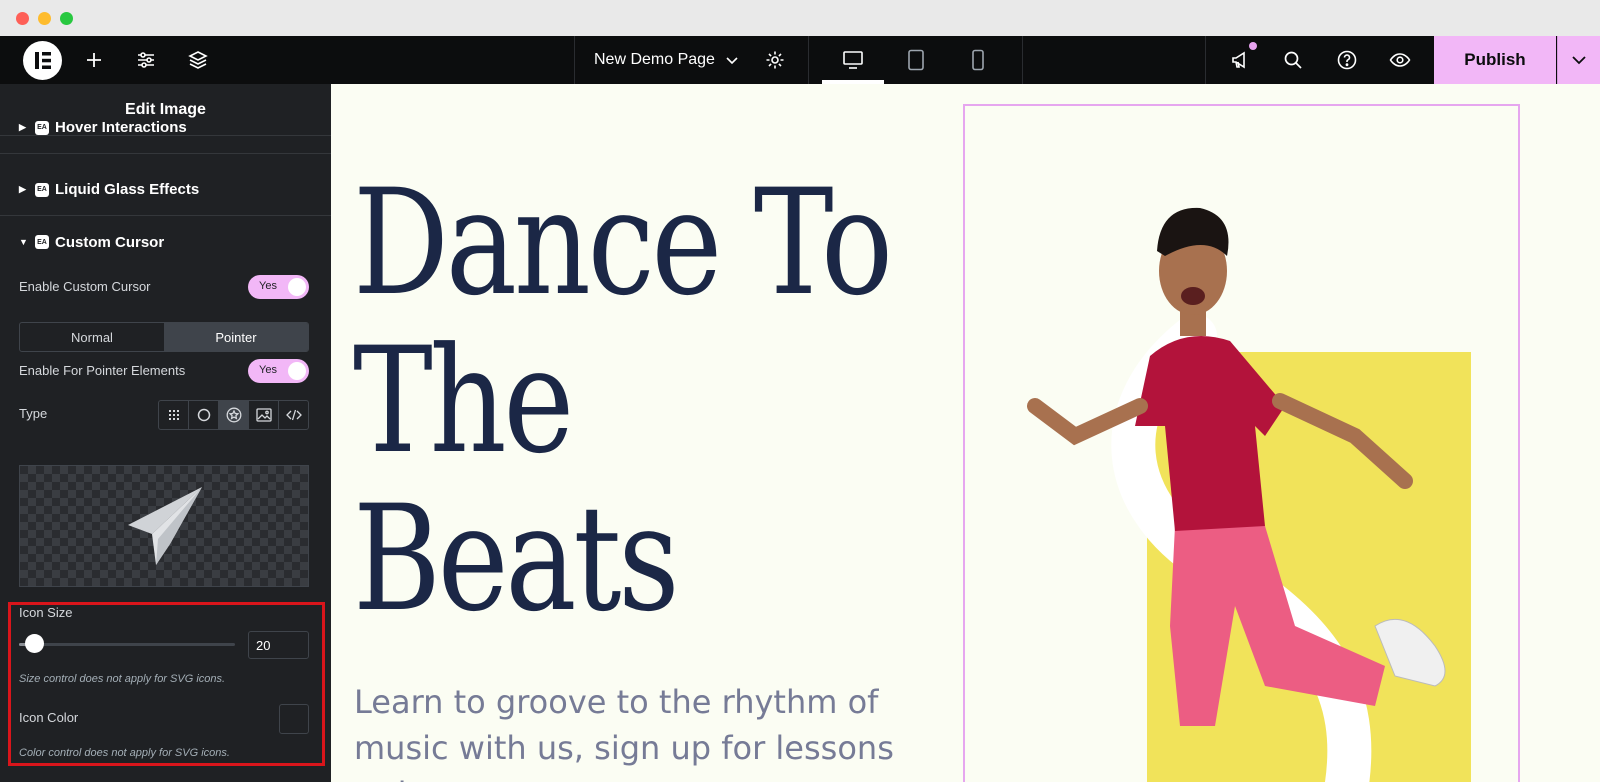 The height and width of the screenshot is (782, 1600). What do you see at coordinates (94, 60) in the screenshot?
I see `add-icon` at bounding box center [94, 60].